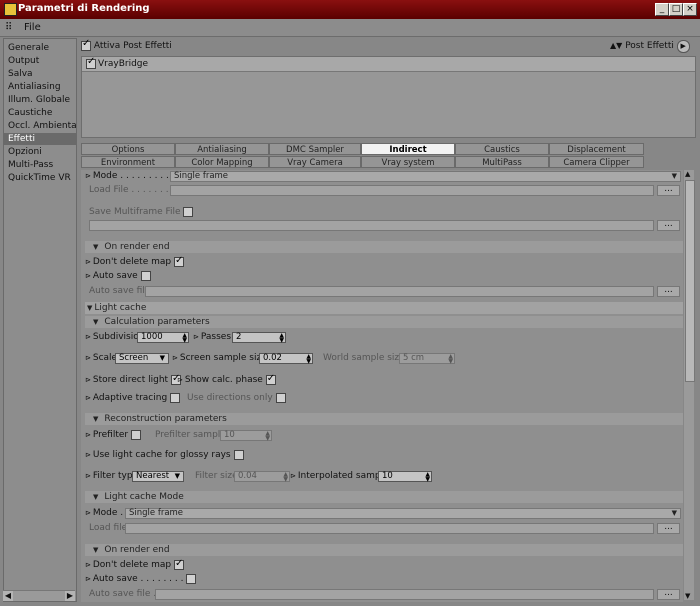 Image resolution: width=700 pixels, height=606 pixels. What do you see at coordinates (399, 291) in the screenshot?
I see `auto-save-file-field` at bounding box center [399, 291].